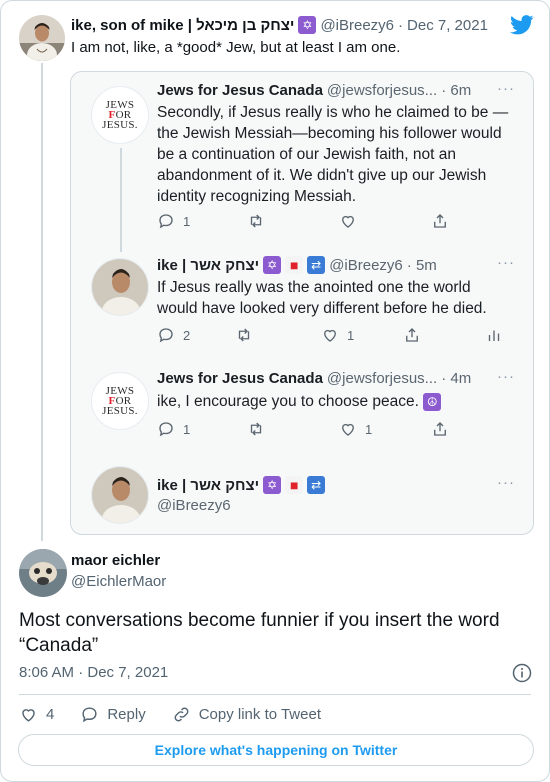 The height and width of the screenshot is (782, 550). I want to click on sub-tweet-header: ike | יצחק אשר ✡ ■ ⇄, so click(241, 485).